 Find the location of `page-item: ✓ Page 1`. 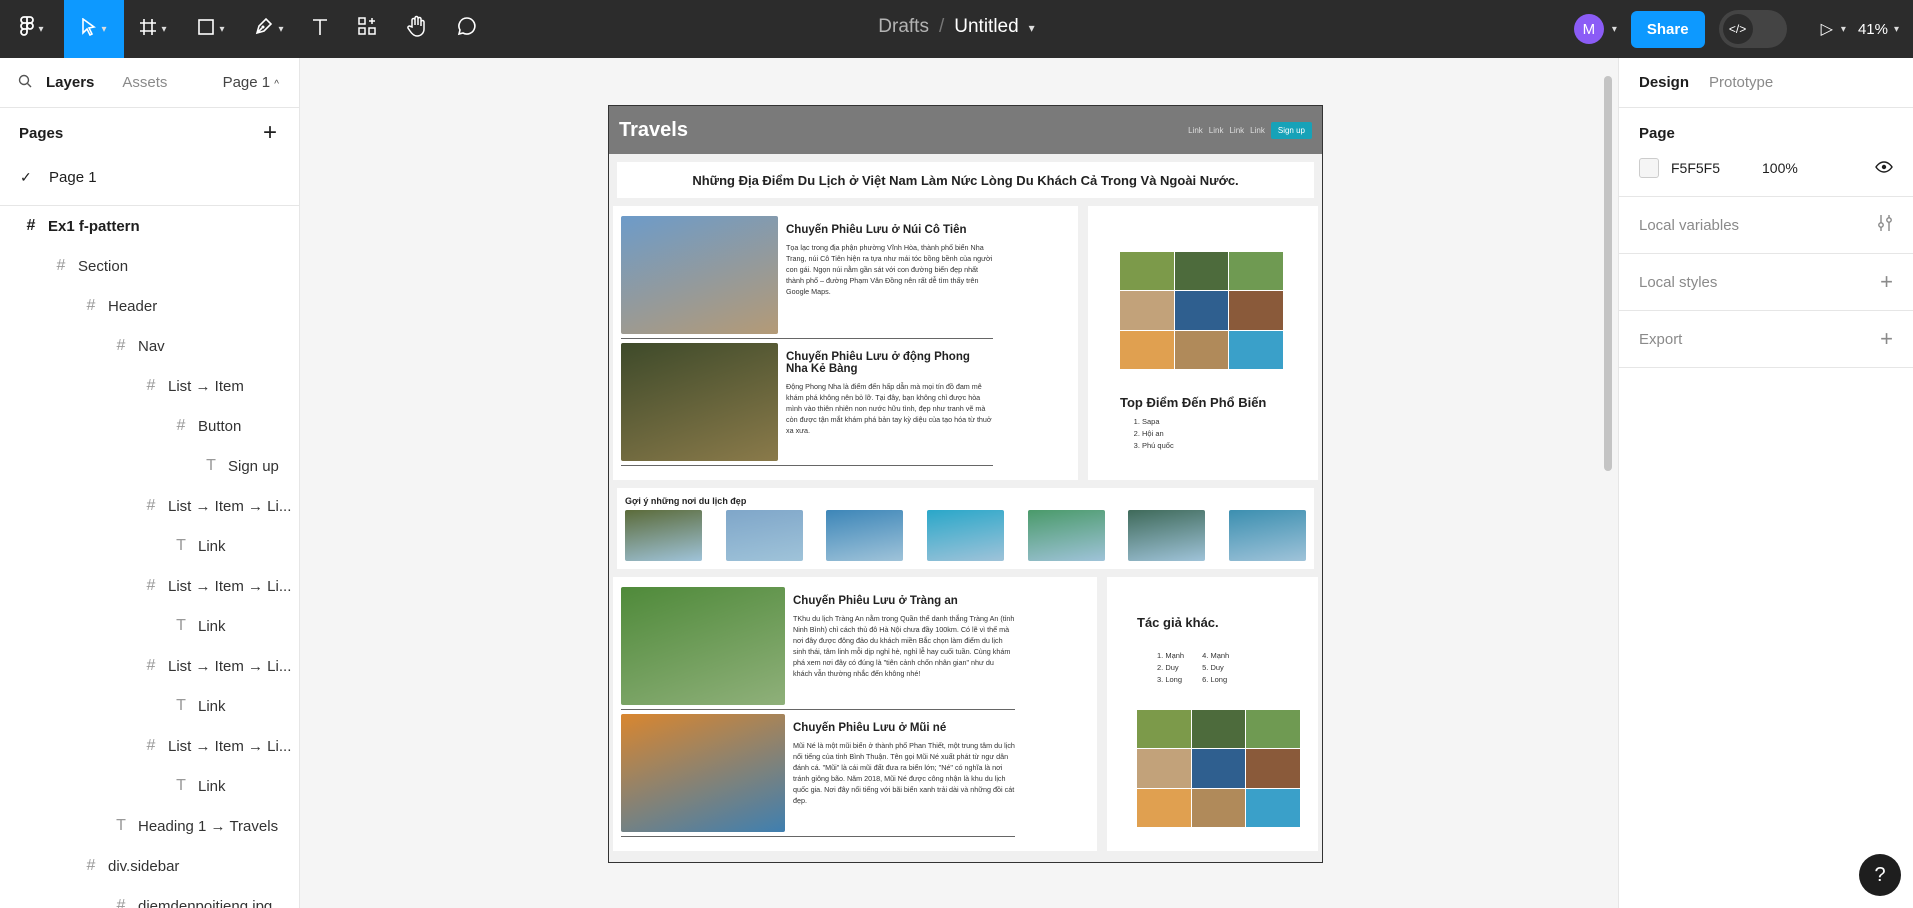

page-item: ✓ Page 1 is located at coordinates (149, 182).